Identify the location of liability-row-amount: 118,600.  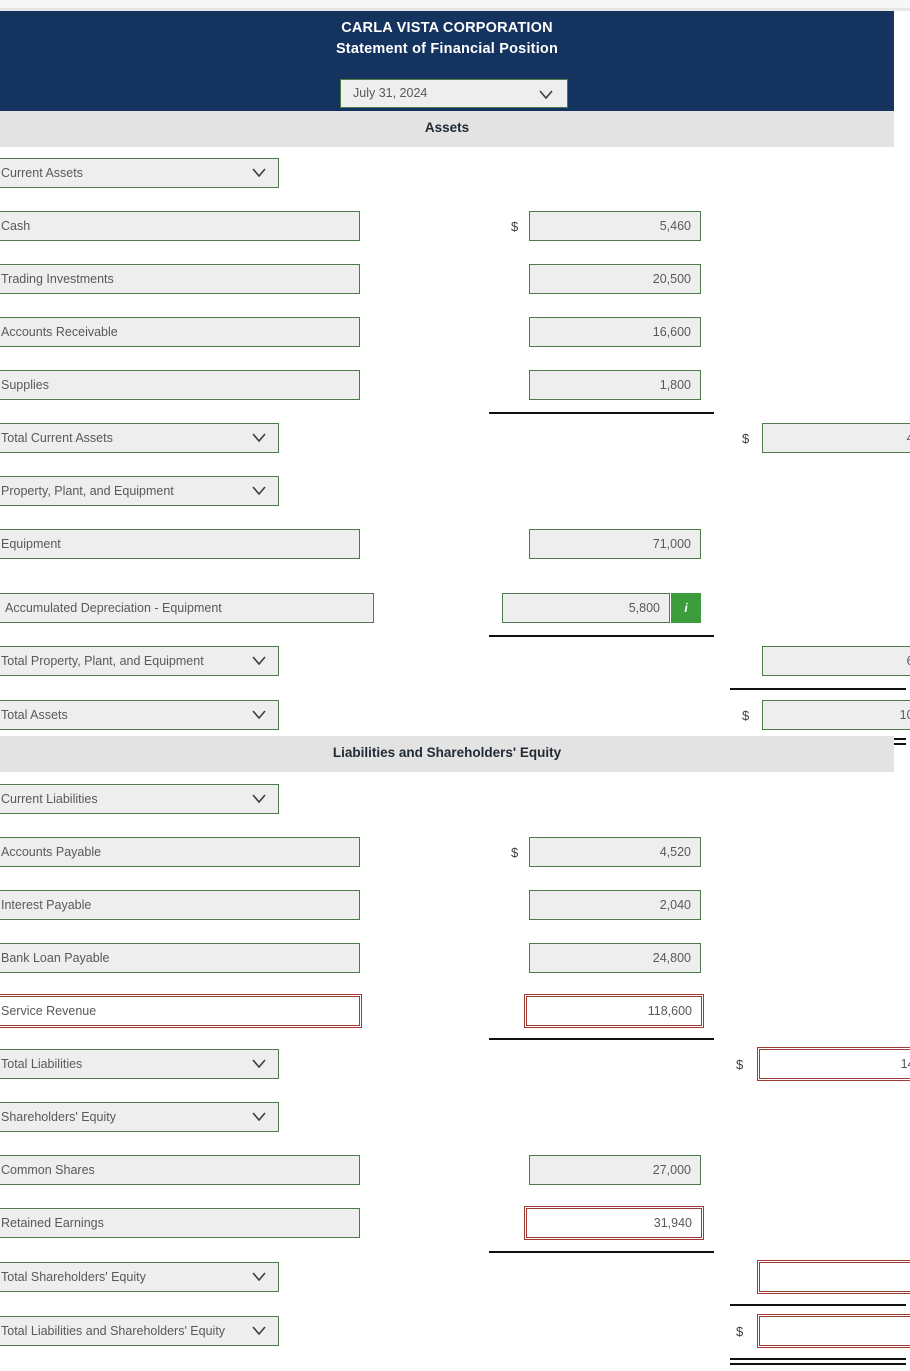
(614, 1011).